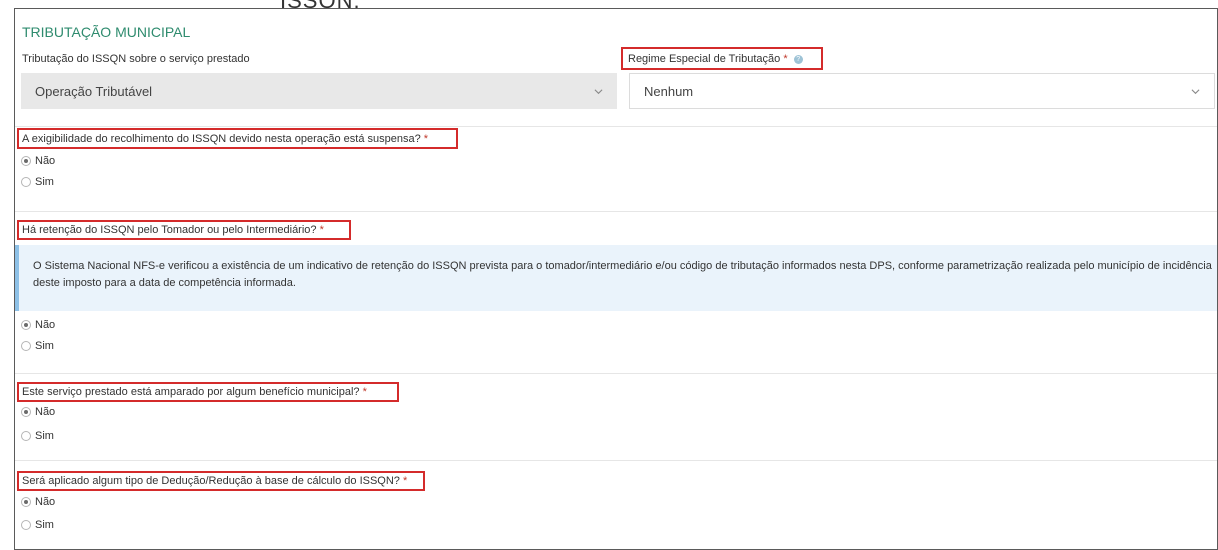  What do you see at coordinates (669, 91) in the screenshot?
I see `regime-value: Nenhum` at bounding box center [669, 91].